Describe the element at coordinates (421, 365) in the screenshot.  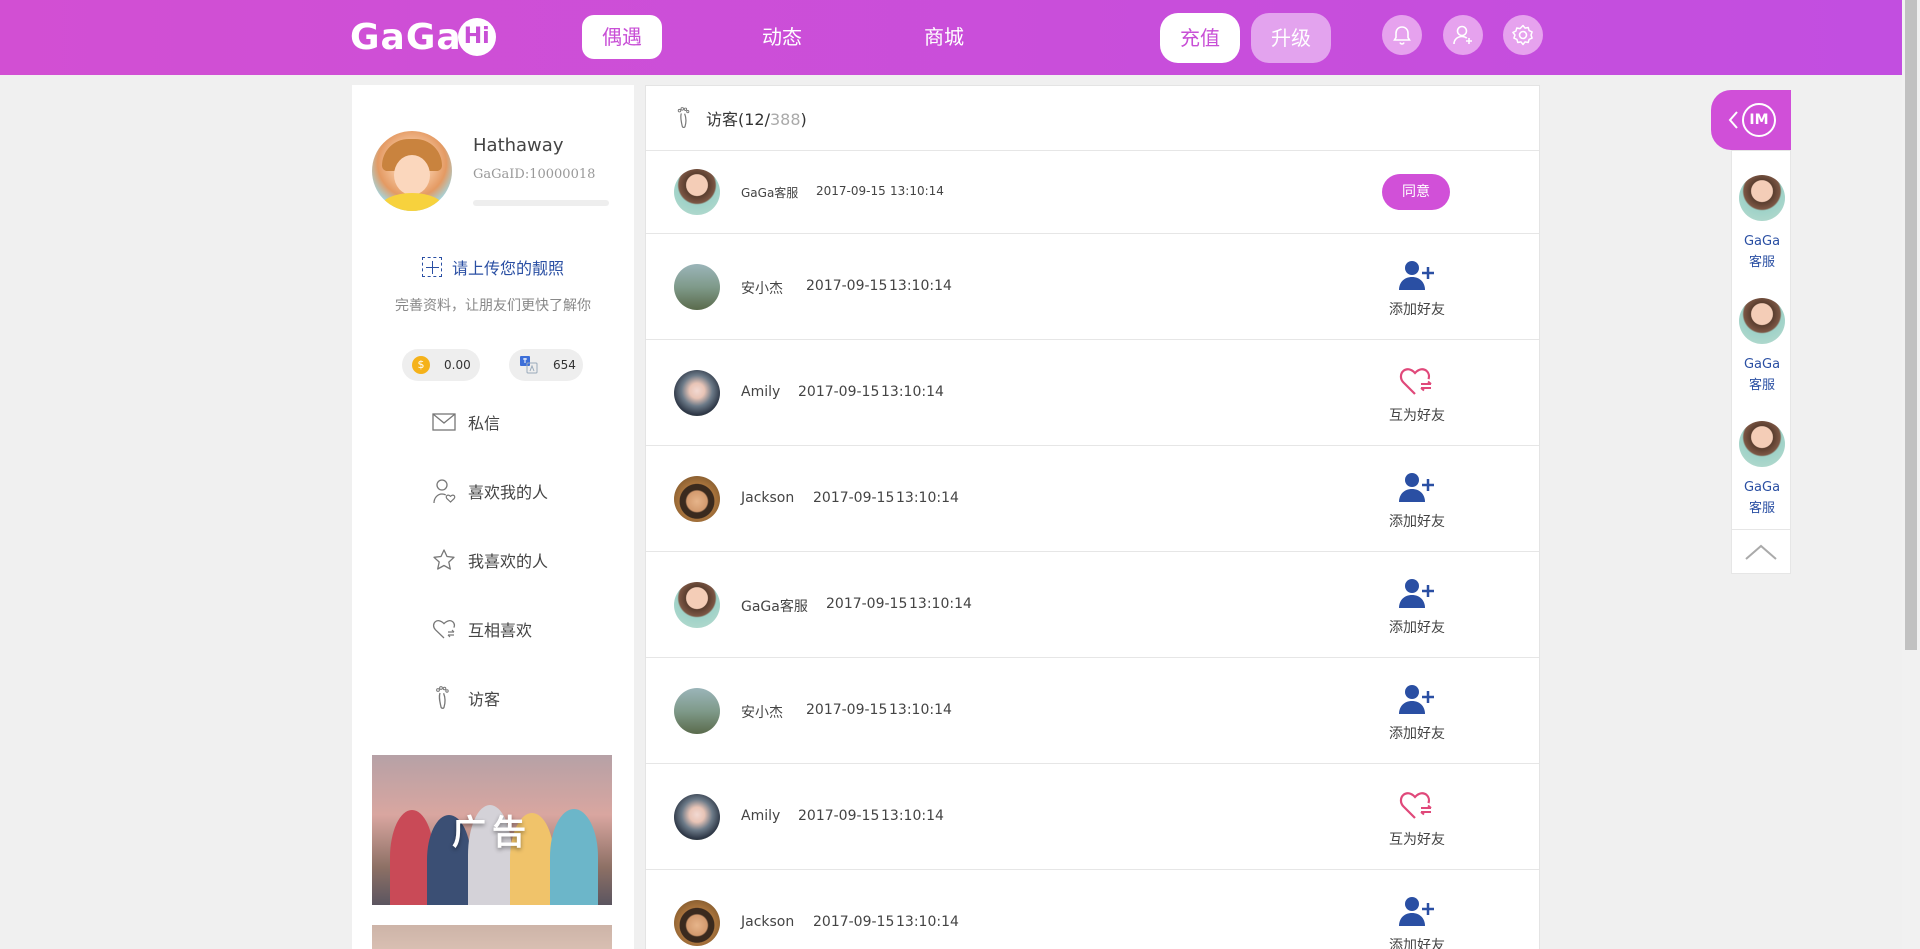
I see `coin-icon: $` at that location.